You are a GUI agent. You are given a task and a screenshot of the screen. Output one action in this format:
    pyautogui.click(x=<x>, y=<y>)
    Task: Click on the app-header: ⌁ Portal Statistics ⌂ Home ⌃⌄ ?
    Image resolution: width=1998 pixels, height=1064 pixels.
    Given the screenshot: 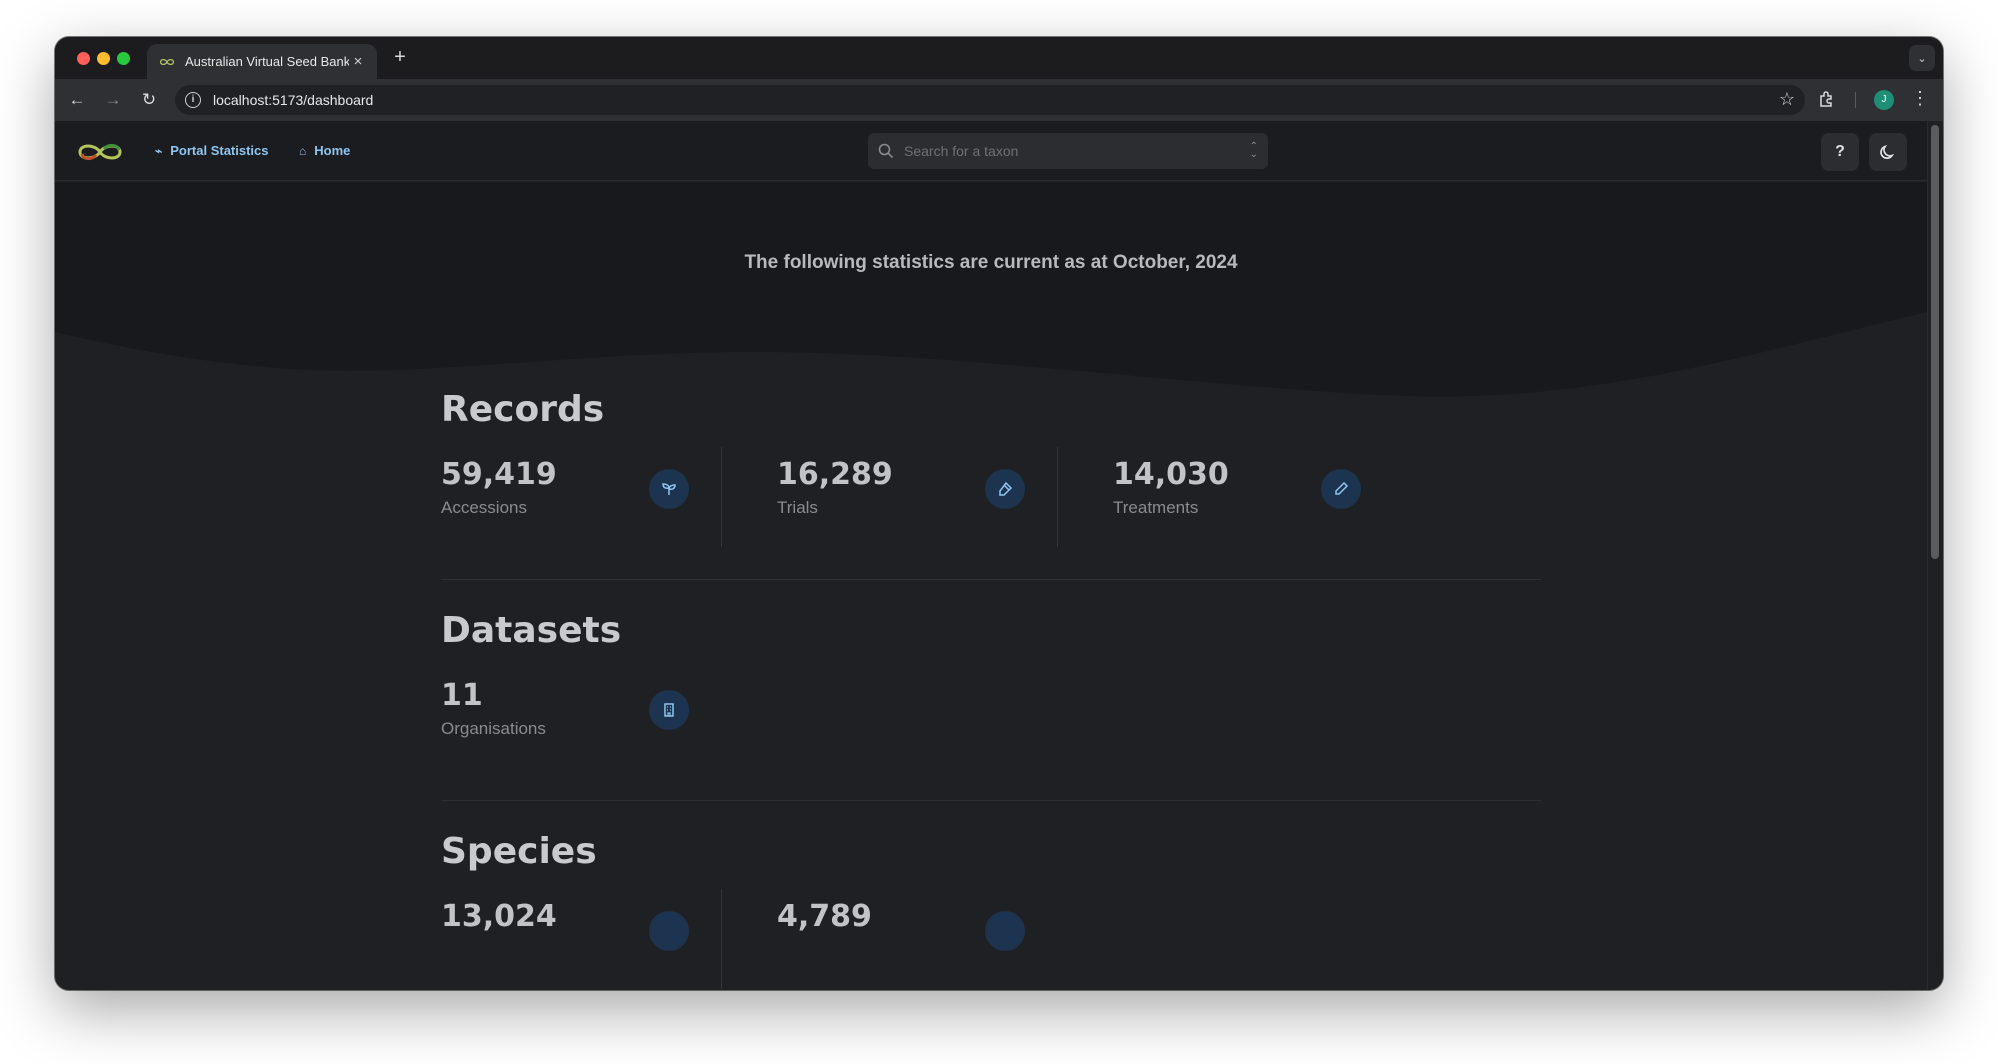 What is the action you would take?
    pyautogui.click(x=991, y=151)
    